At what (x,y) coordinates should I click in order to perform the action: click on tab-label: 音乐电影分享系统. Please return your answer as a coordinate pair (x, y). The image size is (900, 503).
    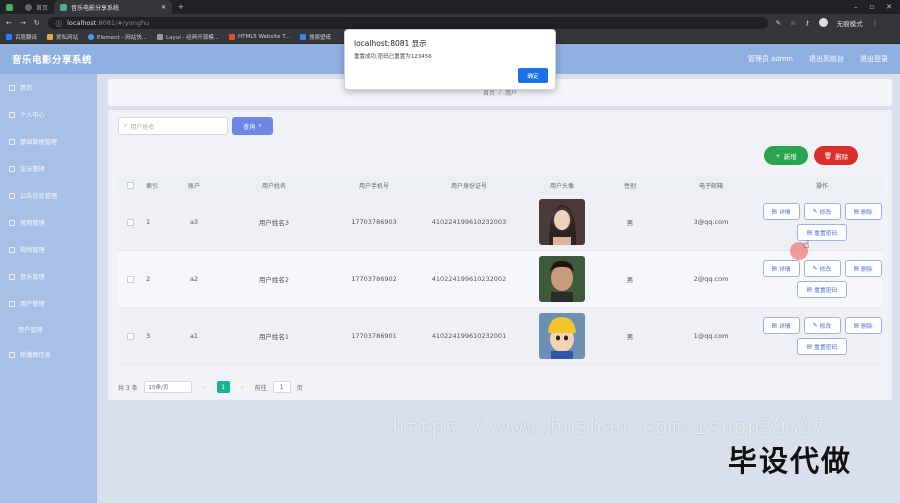
    Looking at the image, I should click on (95, 8).